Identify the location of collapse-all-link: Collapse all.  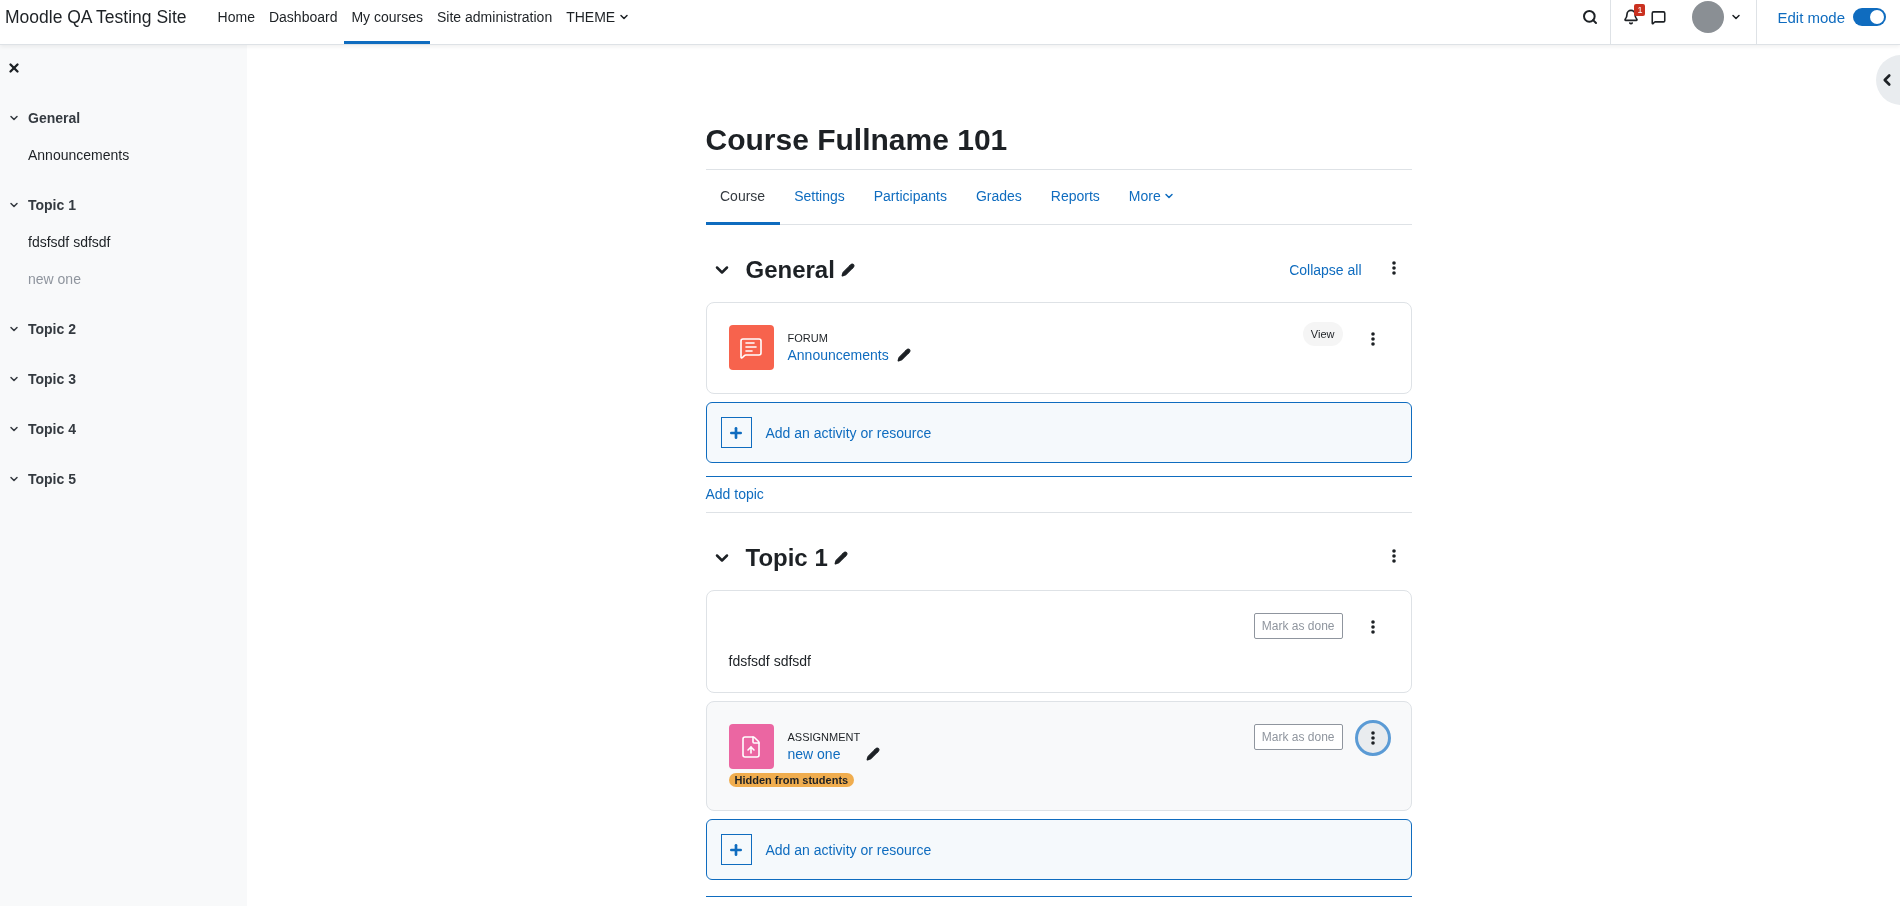
(1325, 270).